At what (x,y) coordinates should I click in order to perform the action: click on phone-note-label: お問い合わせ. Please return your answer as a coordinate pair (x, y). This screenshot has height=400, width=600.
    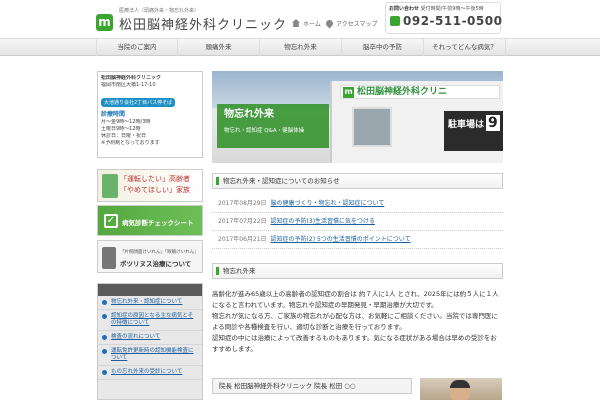
    Looking at the image, I should click on (404, 9).